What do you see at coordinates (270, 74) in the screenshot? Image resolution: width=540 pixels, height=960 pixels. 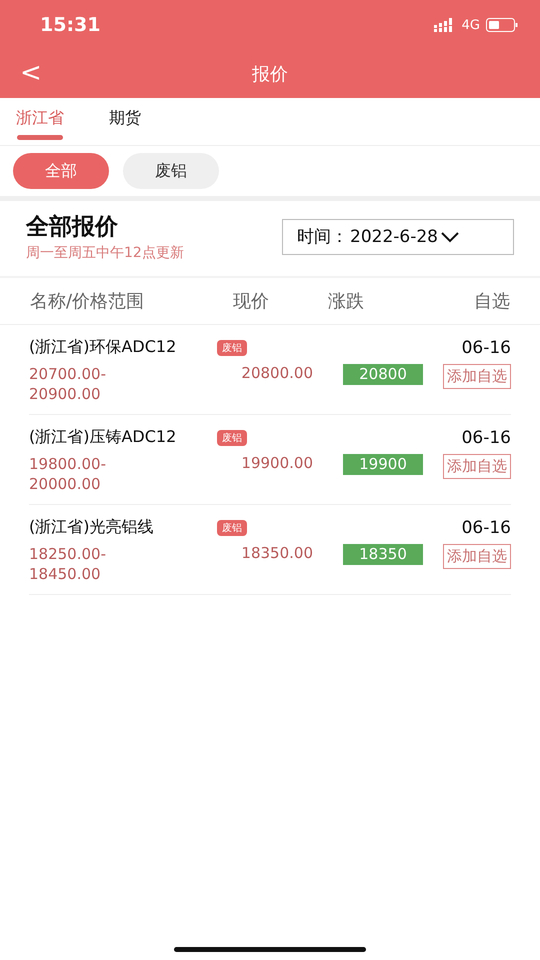 I see `page-title: 报价` at bounding box center [270, 74].